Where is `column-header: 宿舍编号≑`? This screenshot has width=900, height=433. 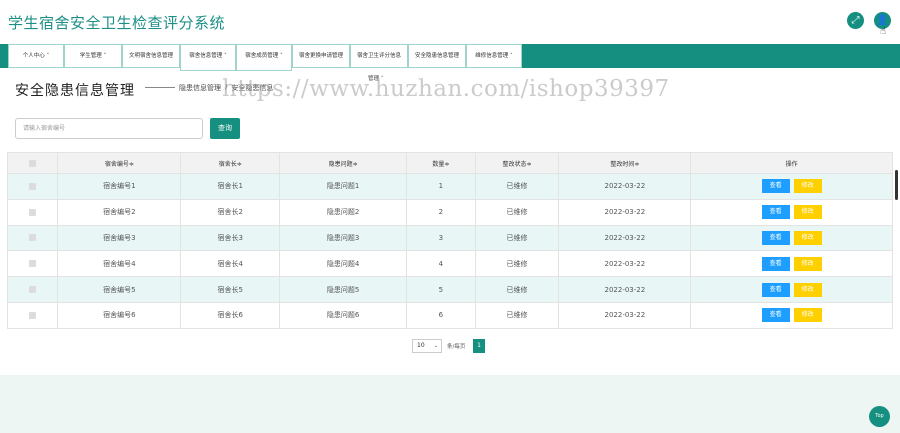 column-header: 宿舍编号≑ is located at coordinates (119, 163).